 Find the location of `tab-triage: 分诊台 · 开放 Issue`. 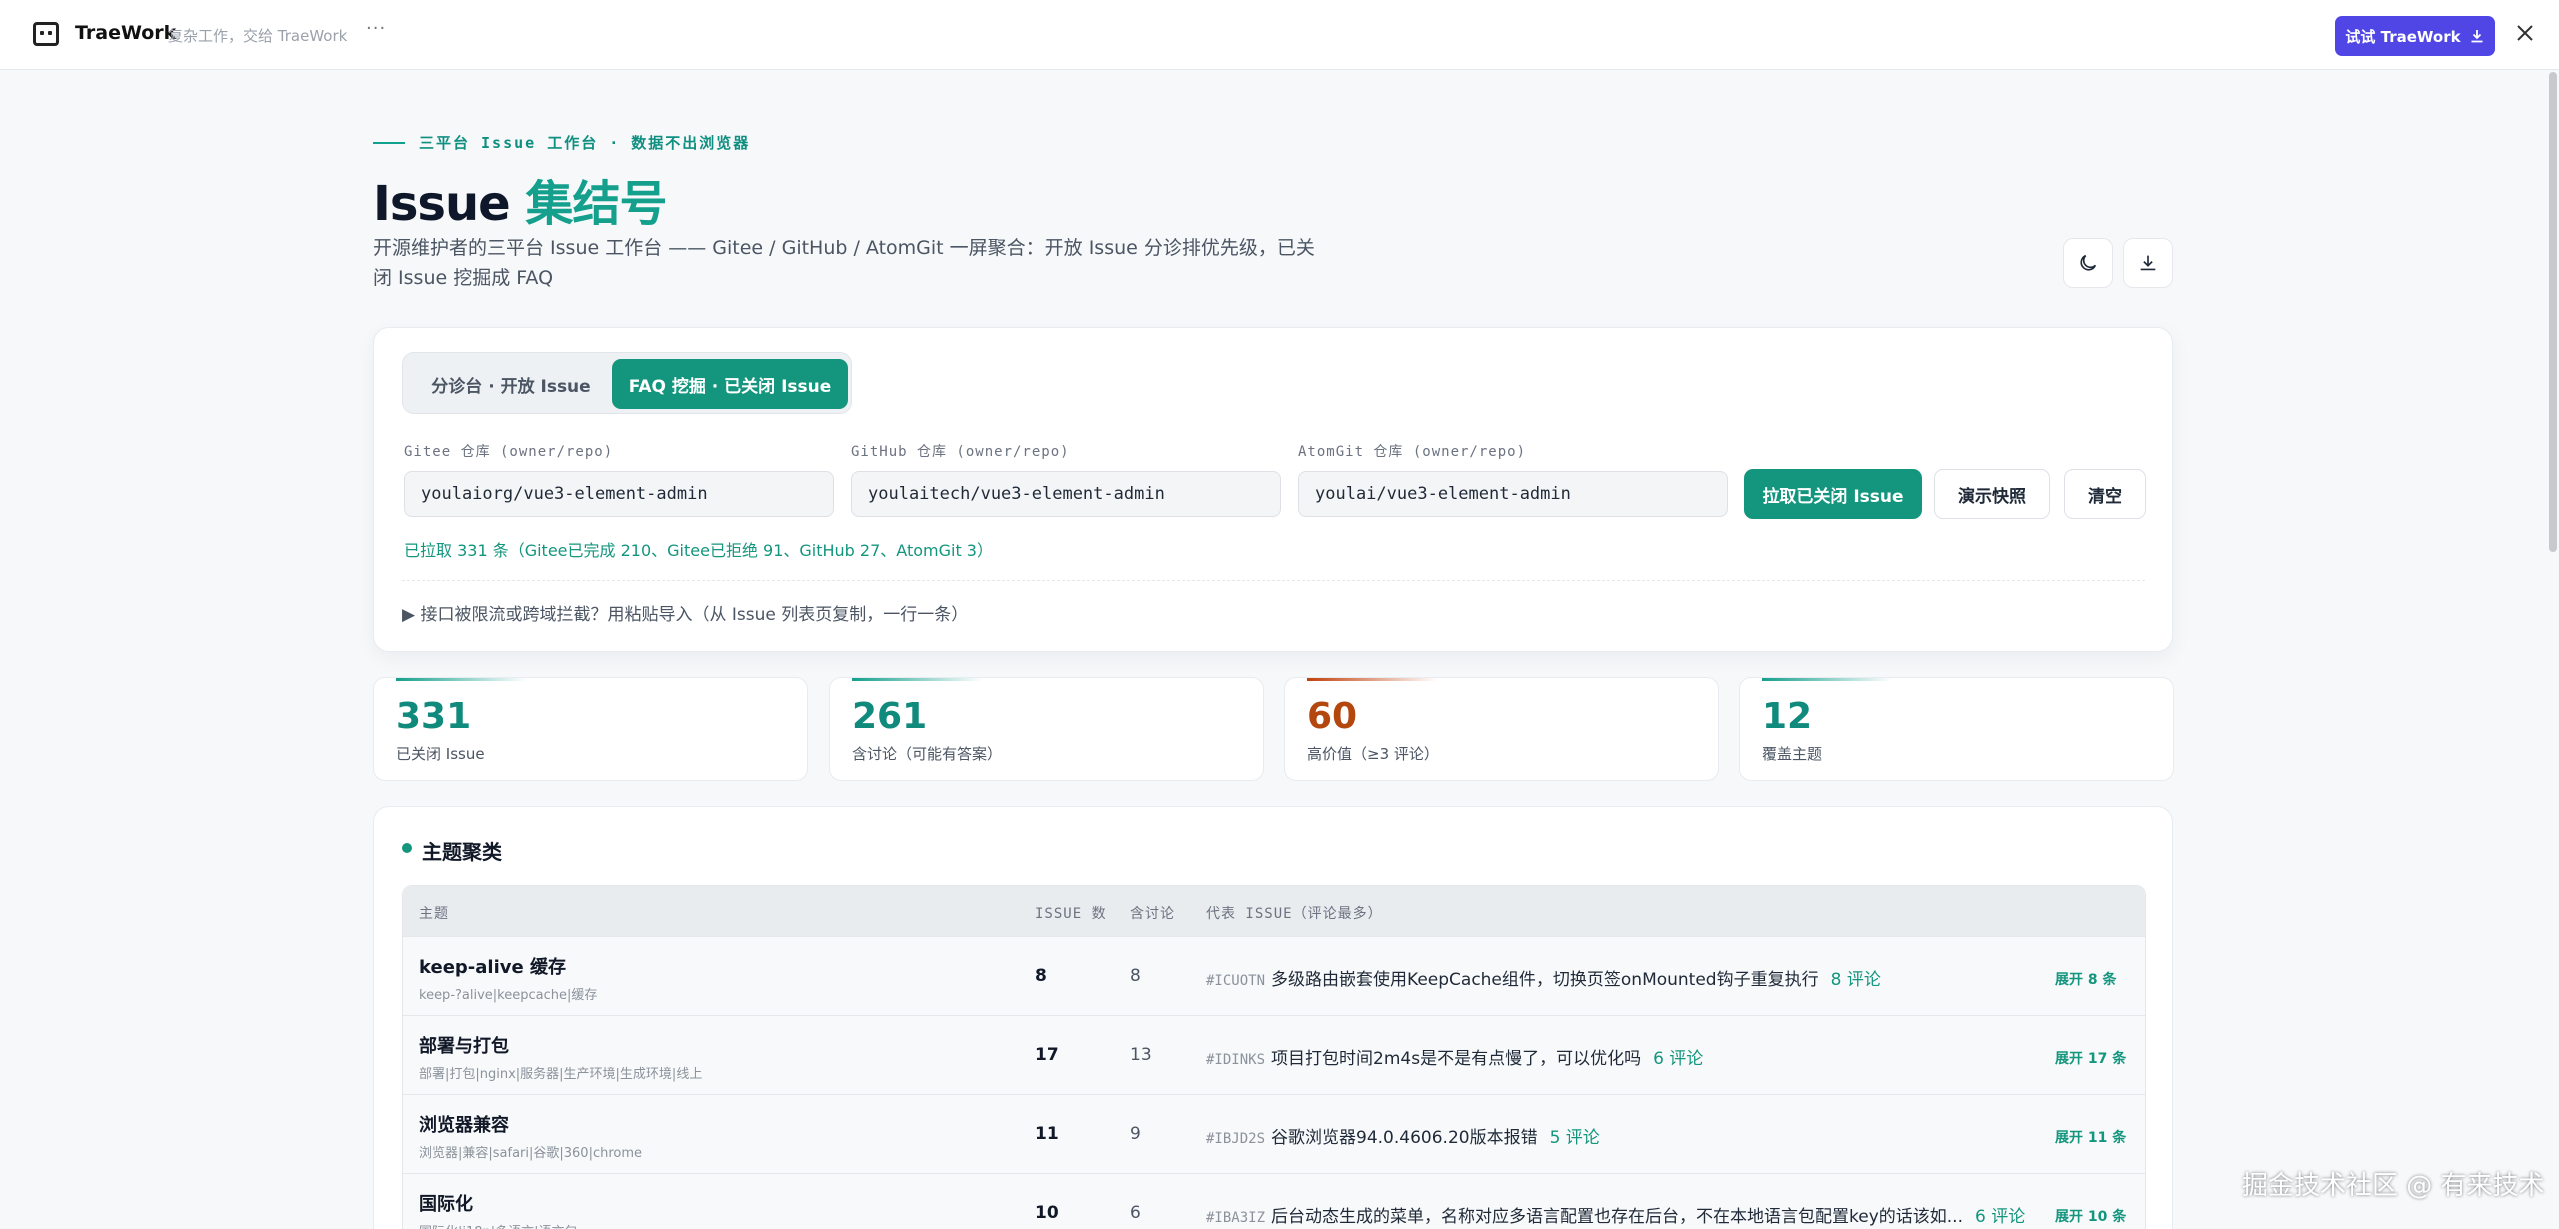

tab-triage: 分诊台 · 开放 Issue is located at coordinates (511, 384).